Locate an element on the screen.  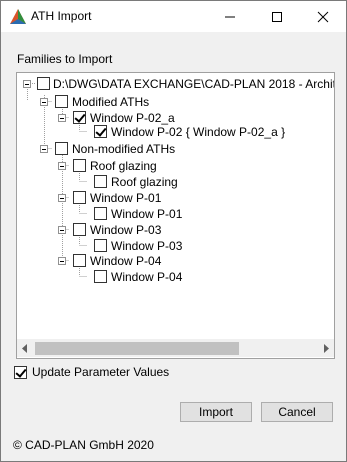
maximize-icon is located at coordinates (277, 17).